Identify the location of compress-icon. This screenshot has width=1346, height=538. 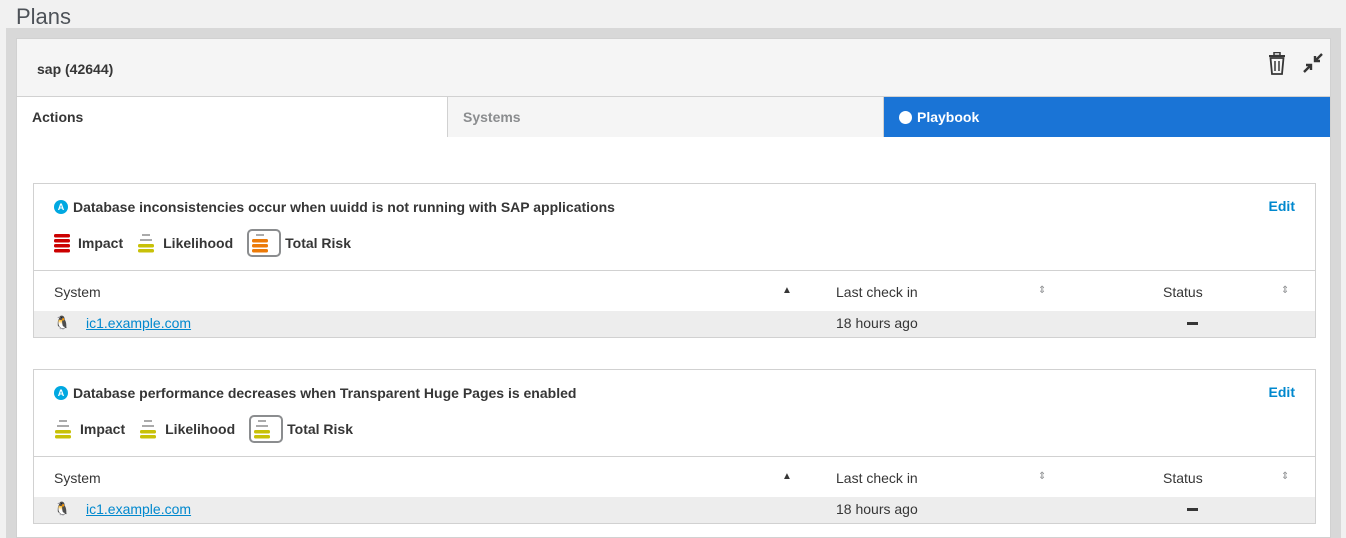
(1313, 65).